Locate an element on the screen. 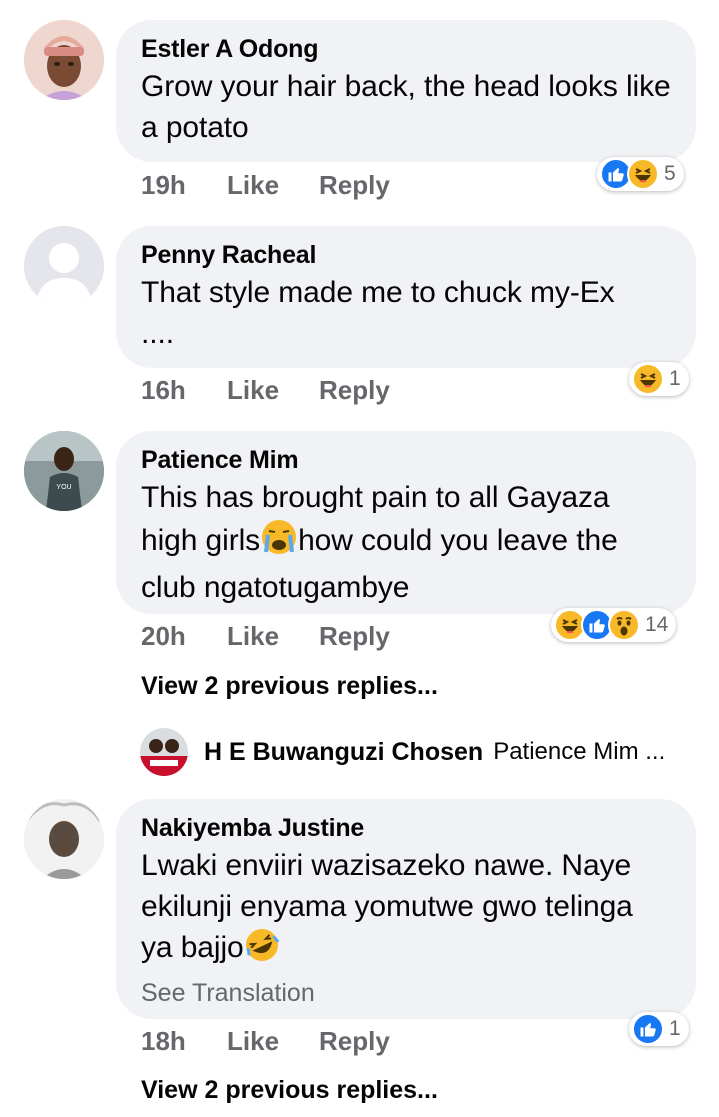 The image size is (719, 1117). comment-timestamp: 16h is located at coordinates (184, 390).